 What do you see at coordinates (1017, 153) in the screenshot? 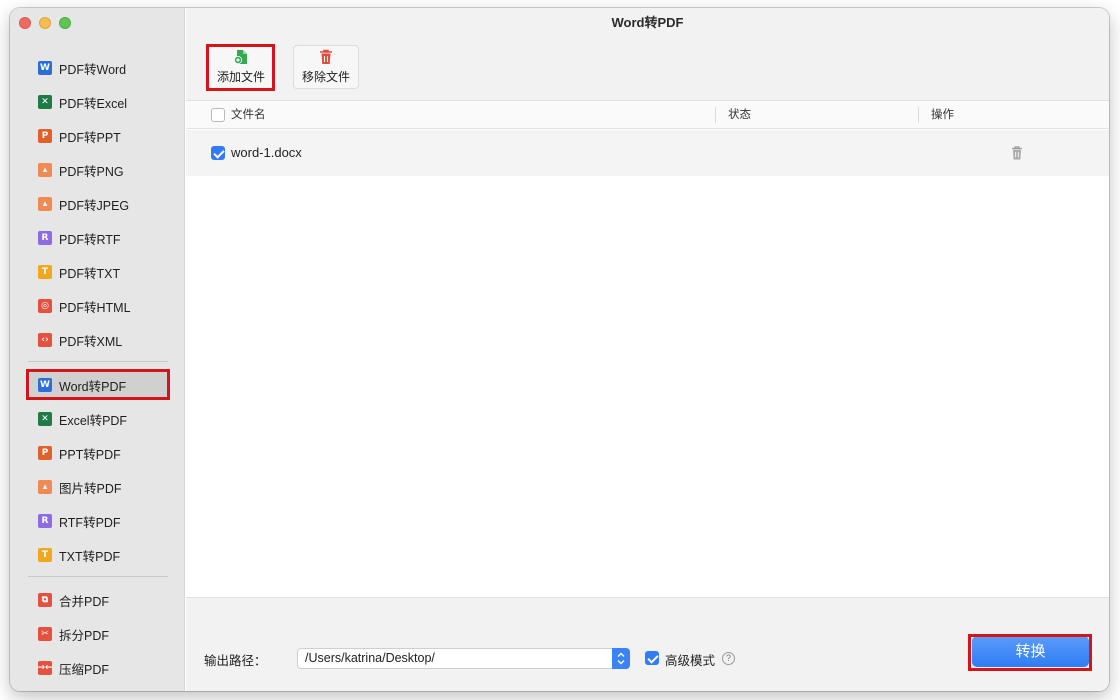
I see `delete-row-icon` at bounding box center [1017, 153].